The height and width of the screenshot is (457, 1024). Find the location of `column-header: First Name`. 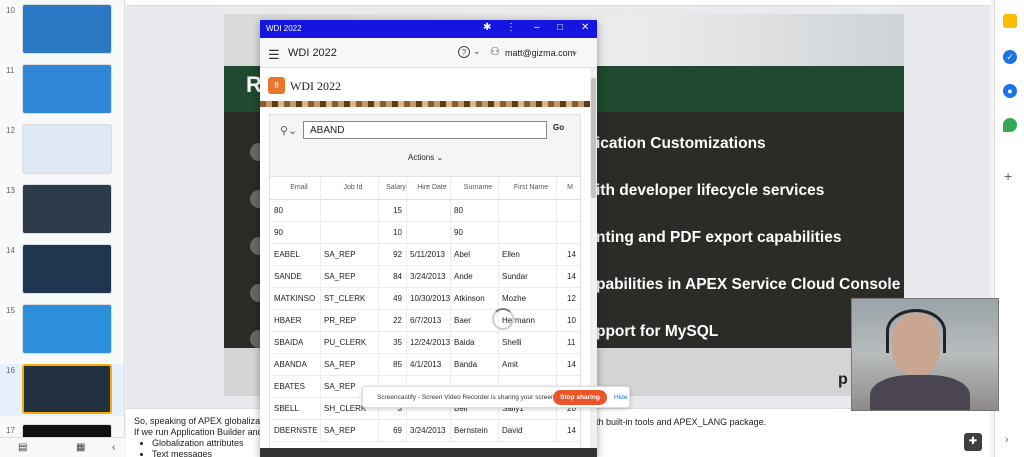

column-header: First Name is located at coordinates (531, 187).